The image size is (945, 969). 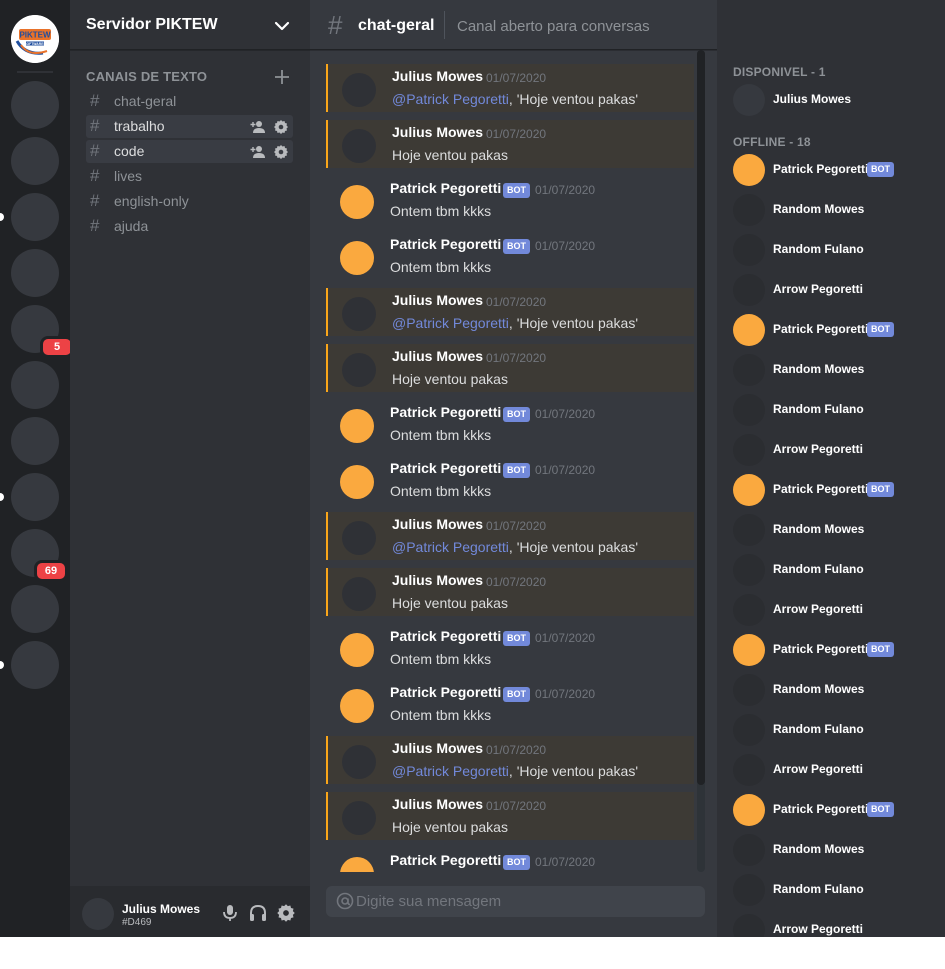 I want to click on server-header: Servidor PIKTEW, so click(x=190, y=25).